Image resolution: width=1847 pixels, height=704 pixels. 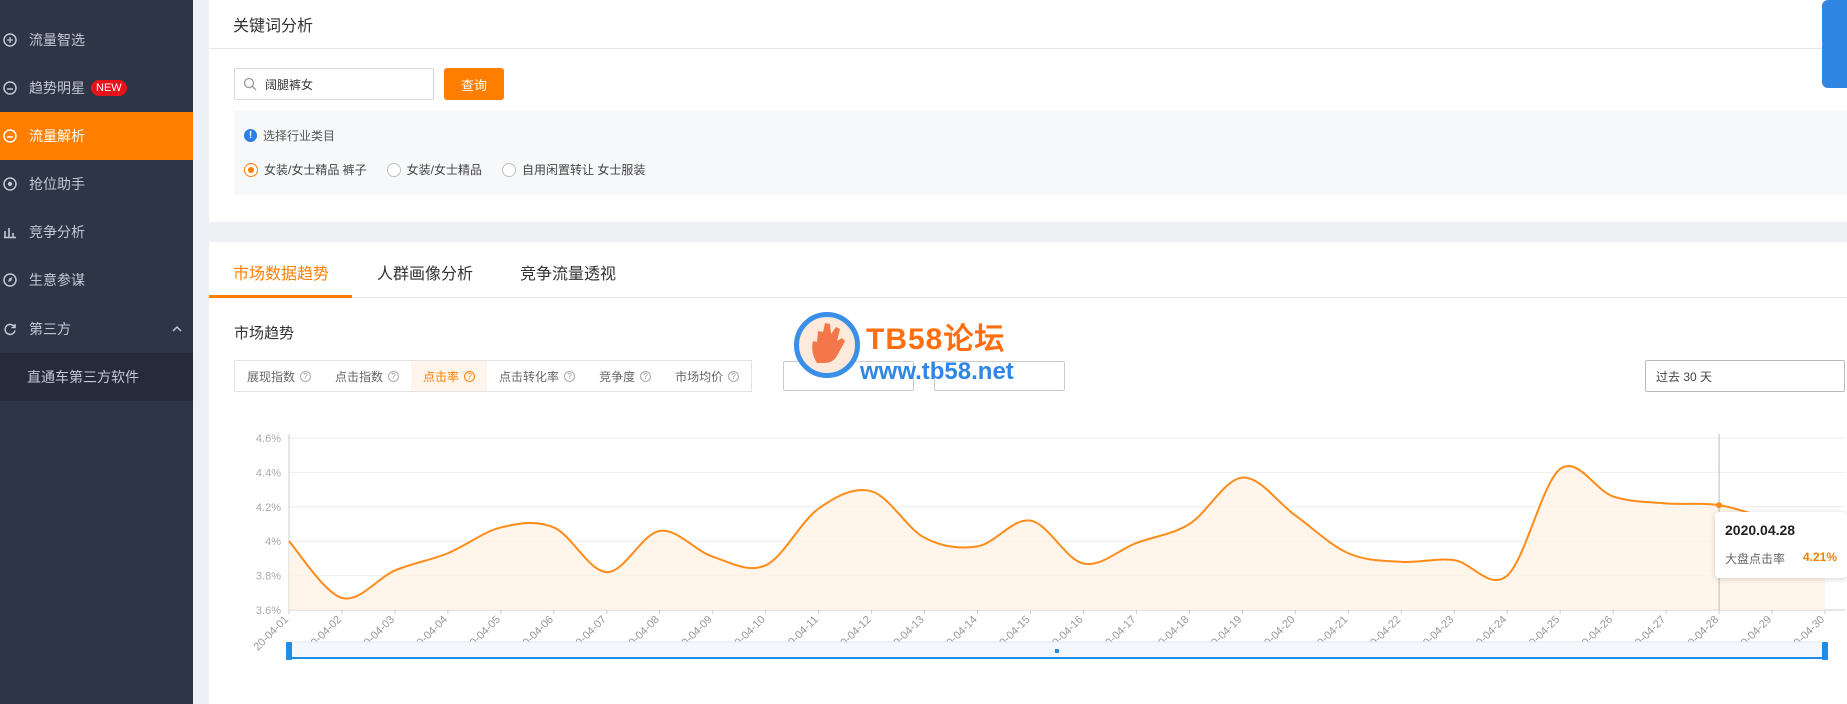 I want to click on info-icon: !, so click(x=250, y=135).